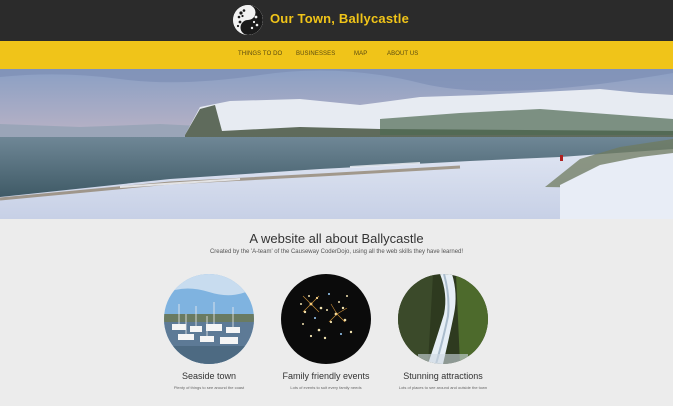  What do you see at coordinates (326, 319) in the screenshot?
I see `fireworks-image` at bounding box center [326, 319].